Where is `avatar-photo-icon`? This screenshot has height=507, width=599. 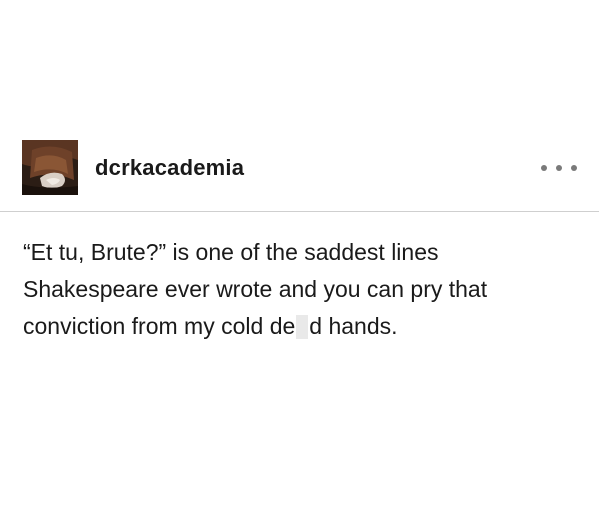
avatar-photo-icon is located at coordinates (50, 167).